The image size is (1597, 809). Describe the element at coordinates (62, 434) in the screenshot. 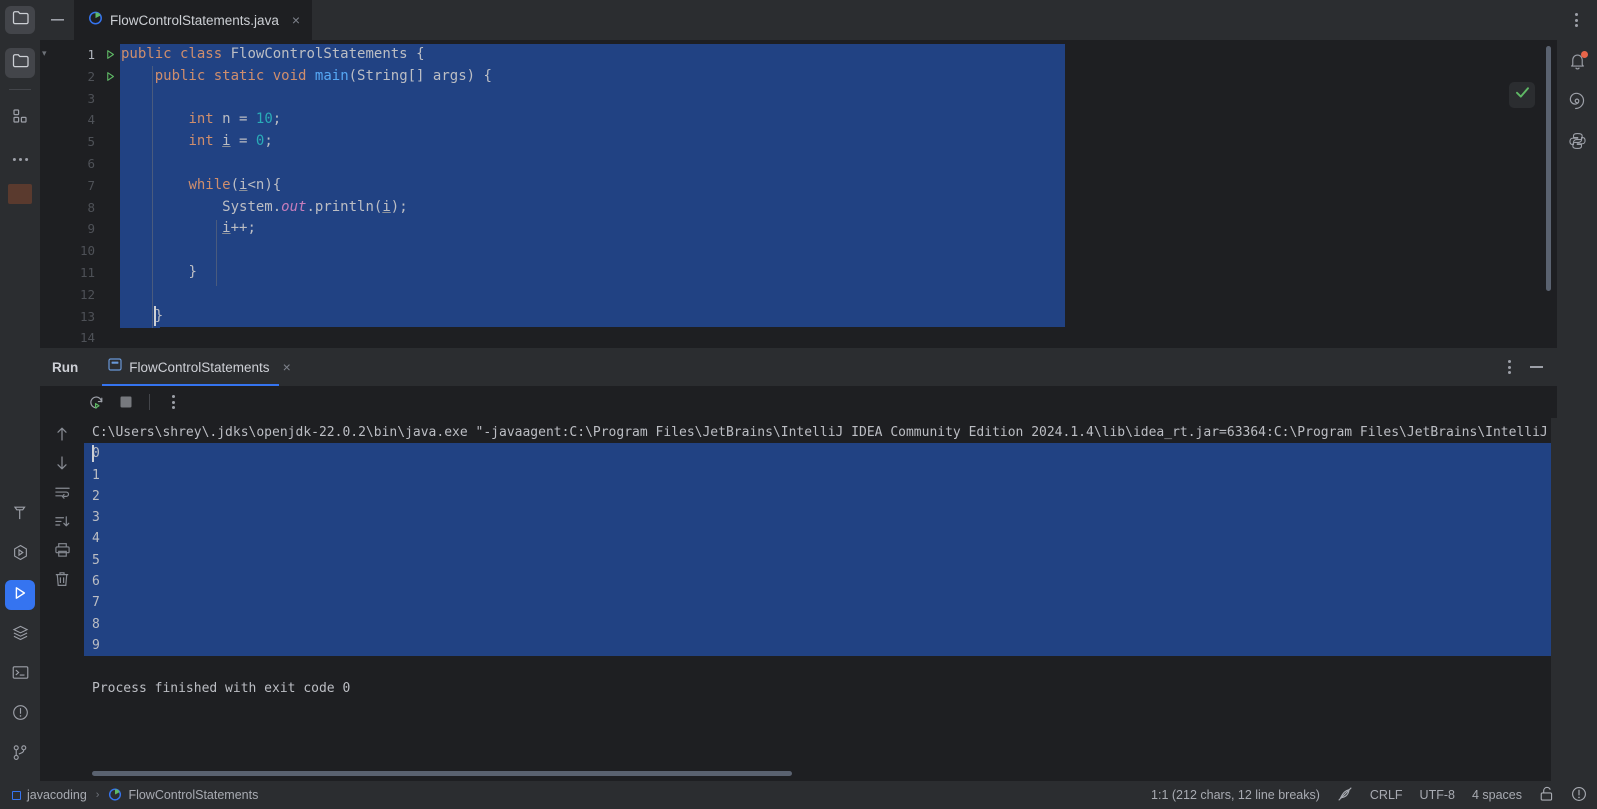

I see `arrow-up-icon` at that location.